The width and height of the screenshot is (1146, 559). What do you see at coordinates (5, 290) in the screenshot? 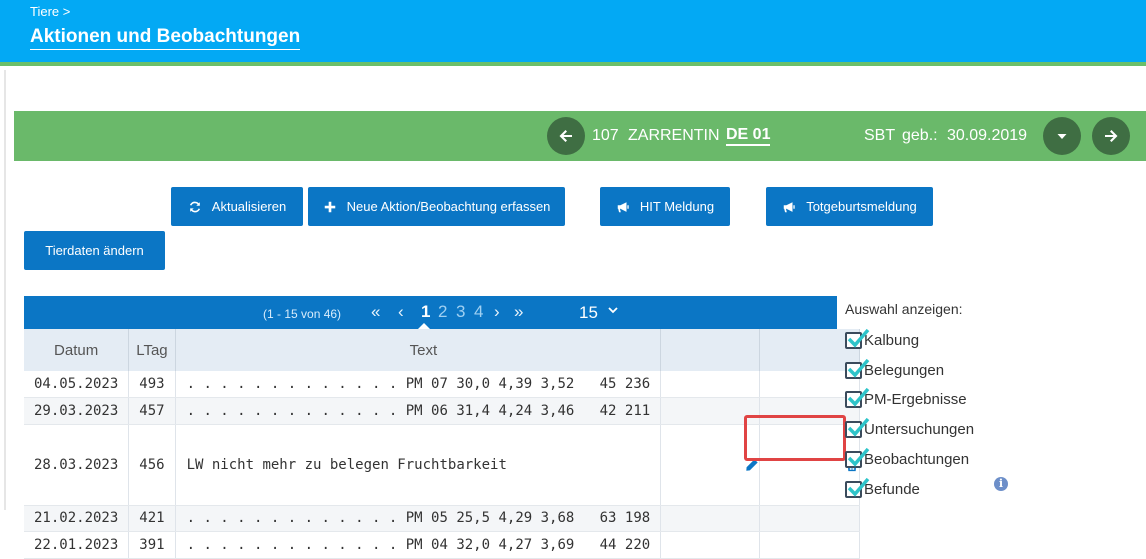
I see `content-left-border` at bounding box center [5, 290].